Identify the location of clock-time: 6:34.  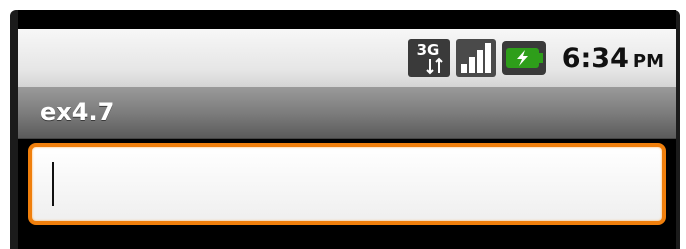
(595, 58).